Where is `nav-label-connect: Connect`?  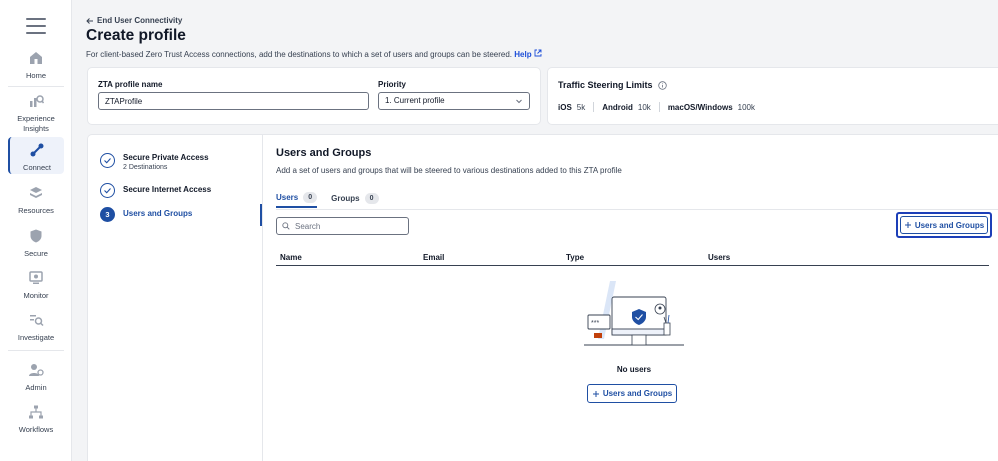 nav-label-connect: Connect is located at coordinates (37, 167).